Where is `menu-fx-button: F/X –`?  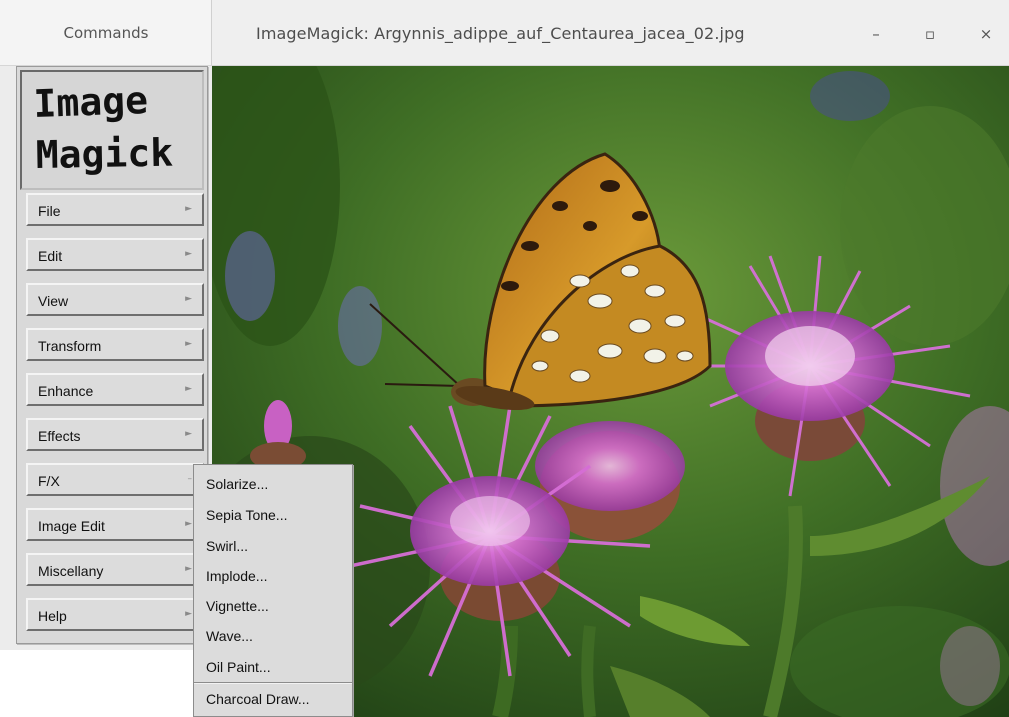
menu-fx-button: F/X – is located at coordinates (115, 479).